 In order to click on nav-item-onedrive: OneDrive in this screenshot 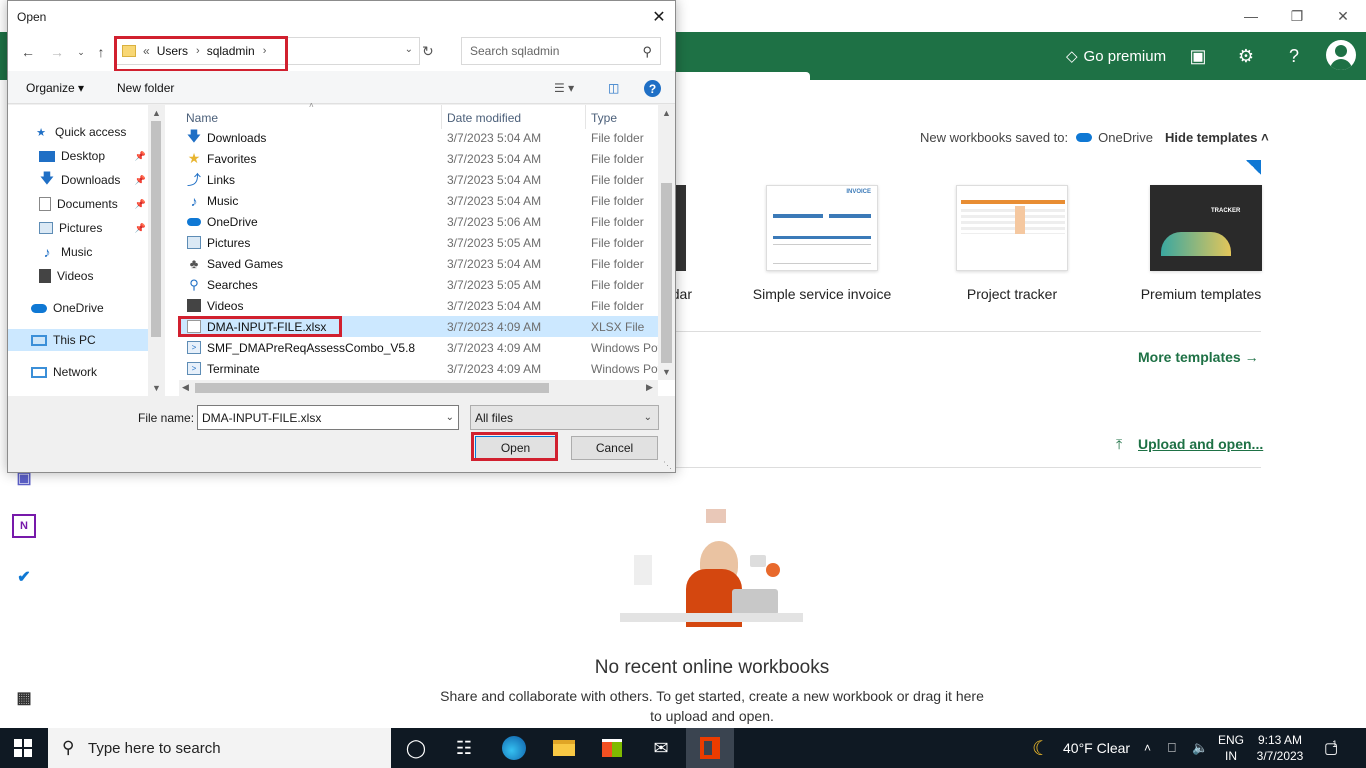, I will do `click(78, 308)`.